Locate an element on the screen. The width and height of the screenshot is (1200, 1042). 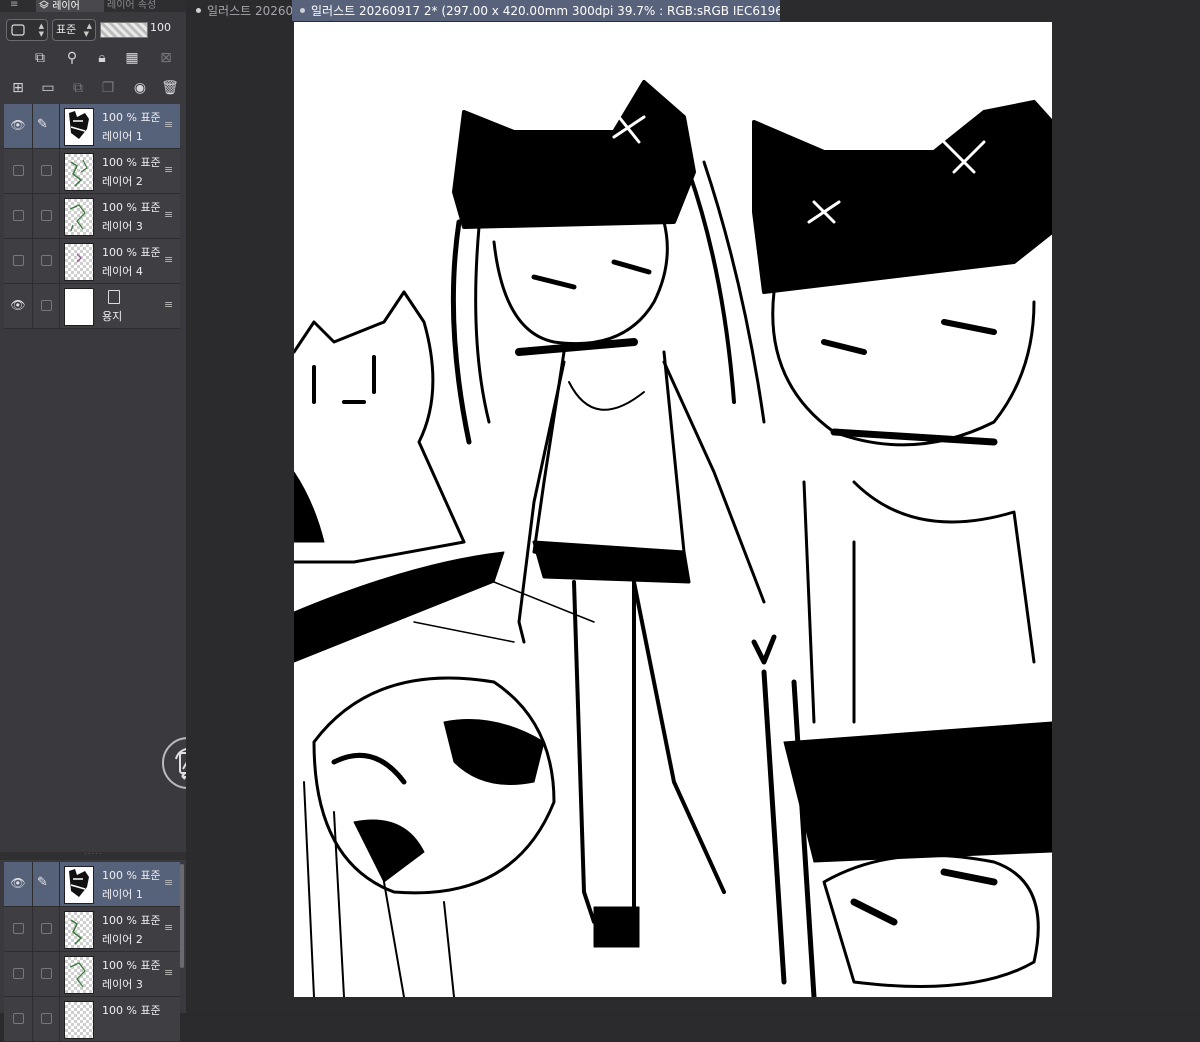
layer-option-toolbar: ⧉ ⚲ 🔒︎ ▦ ⊠ is located at coordinates (93, 58).